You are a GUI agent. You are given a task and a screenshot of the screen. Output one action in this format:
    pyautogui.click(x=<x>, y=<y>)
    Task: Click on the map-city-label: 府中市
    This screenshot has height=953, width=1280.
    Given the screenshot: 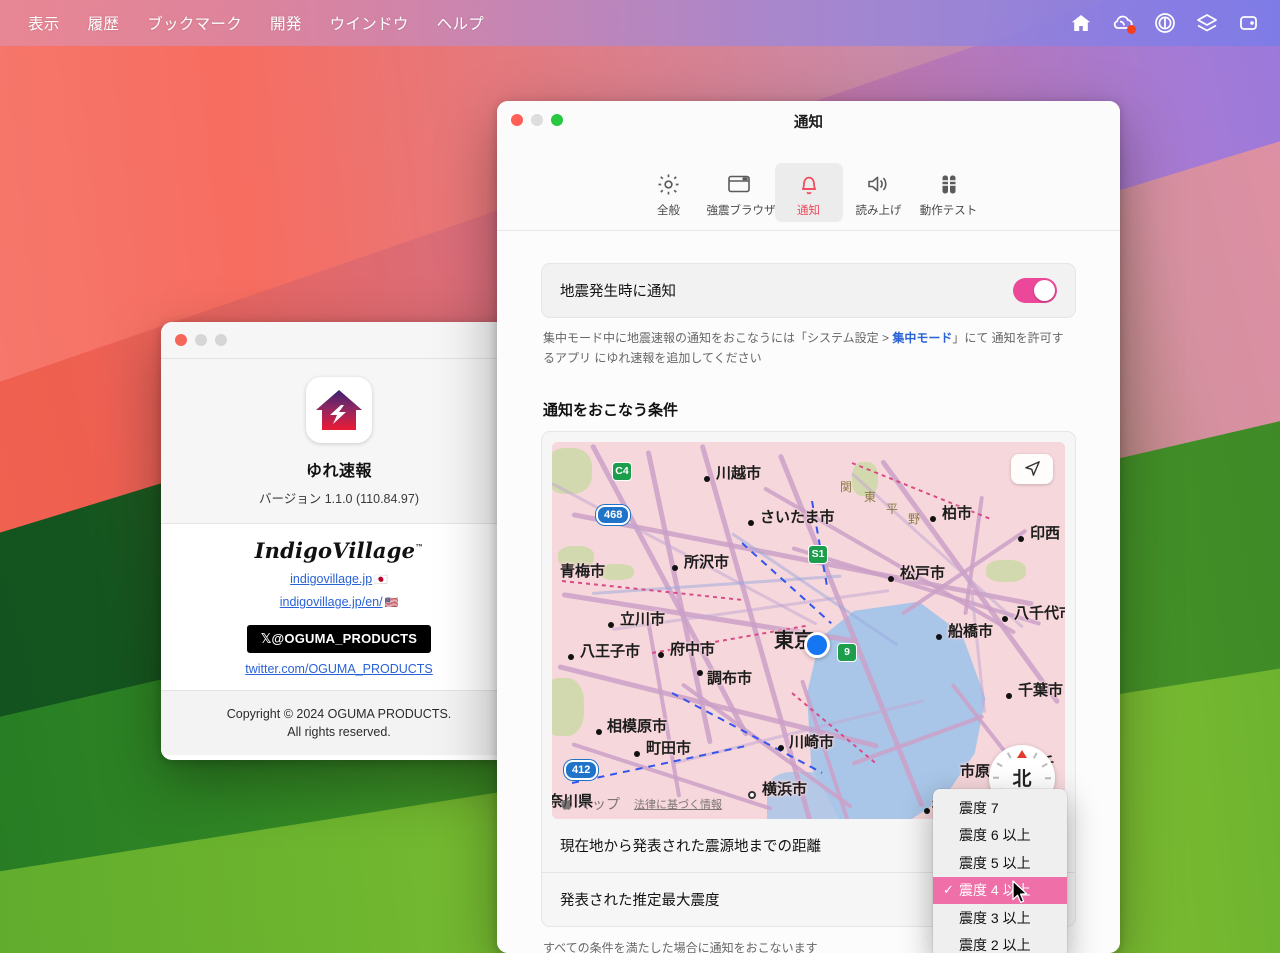 What is the action you would take?
    pyautogui.click(x=693, y=649)
    